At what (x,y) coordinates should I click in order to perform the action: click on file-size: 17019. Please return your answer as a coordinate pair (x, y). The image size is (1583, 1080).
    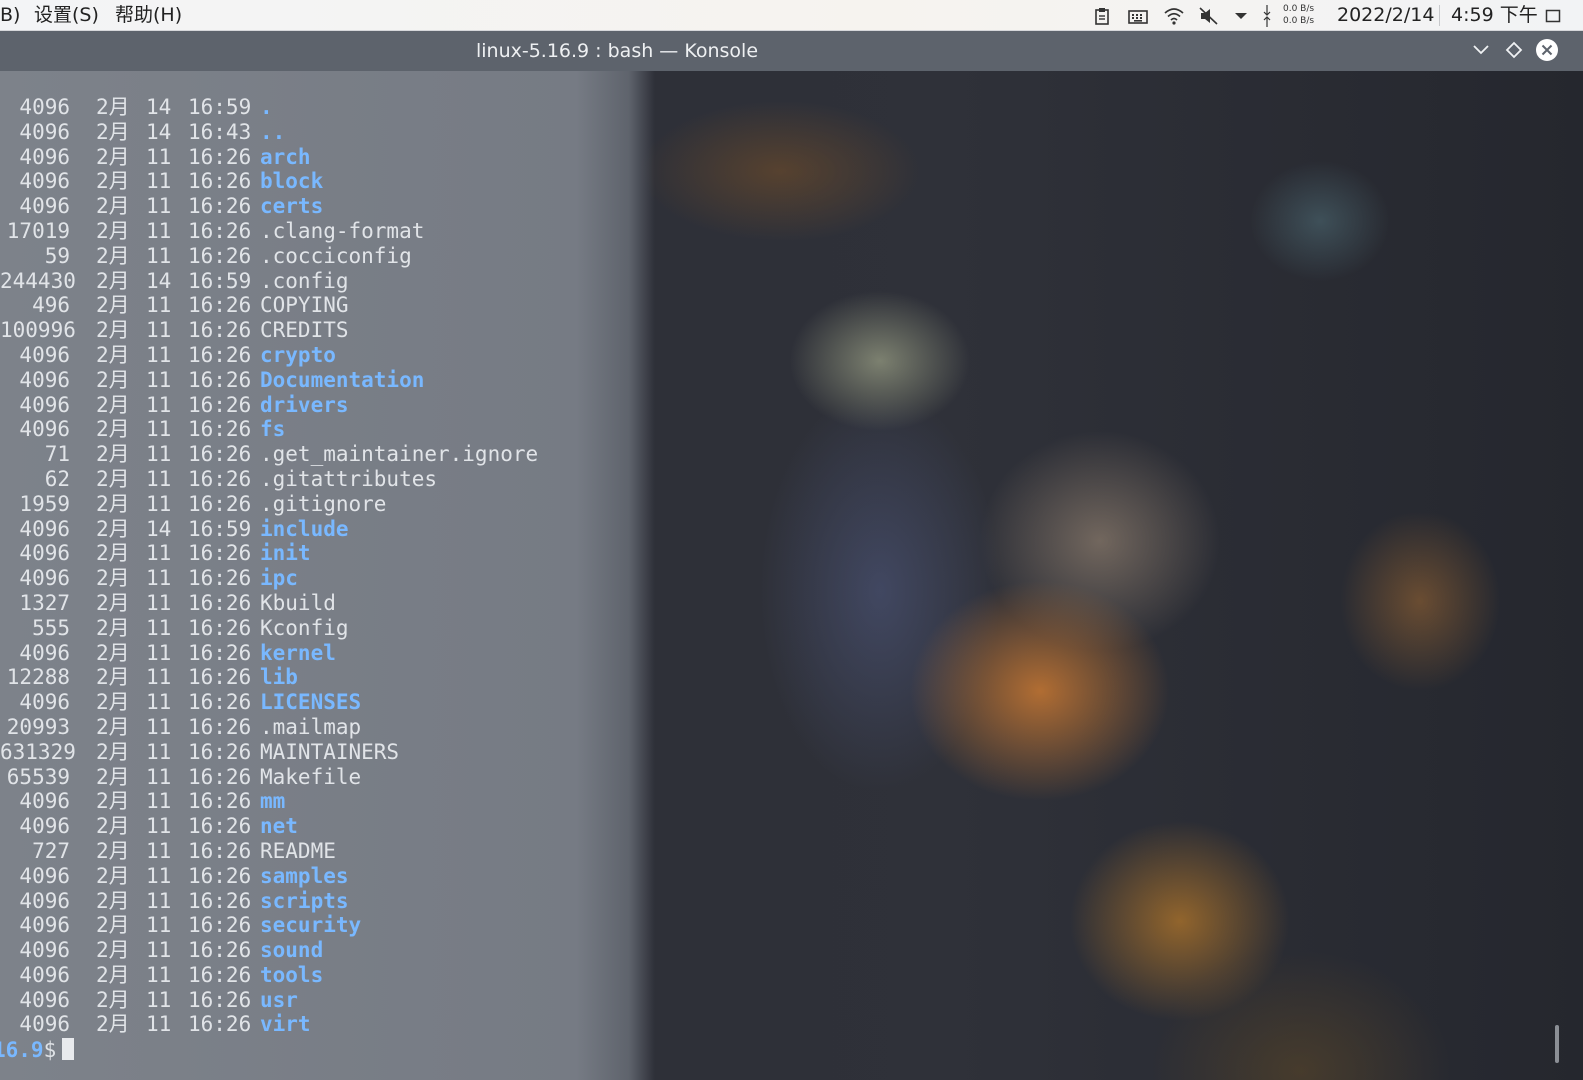
    Looking at the image, I should click on (38, 230).